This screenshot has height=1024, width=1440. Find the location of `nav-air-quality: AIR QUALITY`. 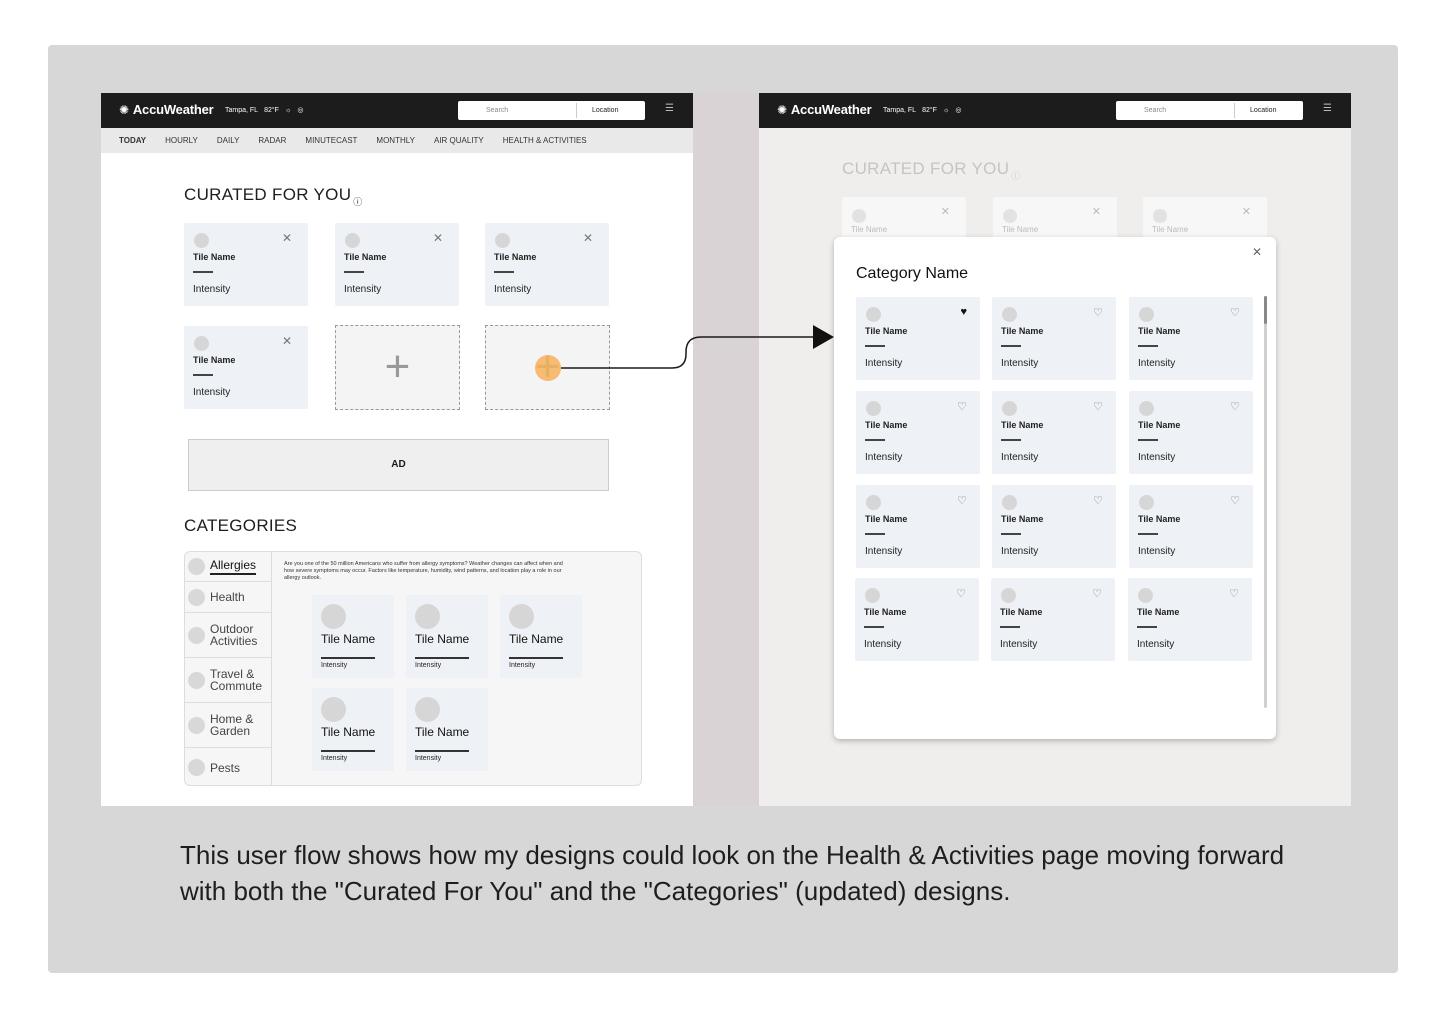

nav-air-quality: AIR QUALITY is located at coordinates (459, 140).